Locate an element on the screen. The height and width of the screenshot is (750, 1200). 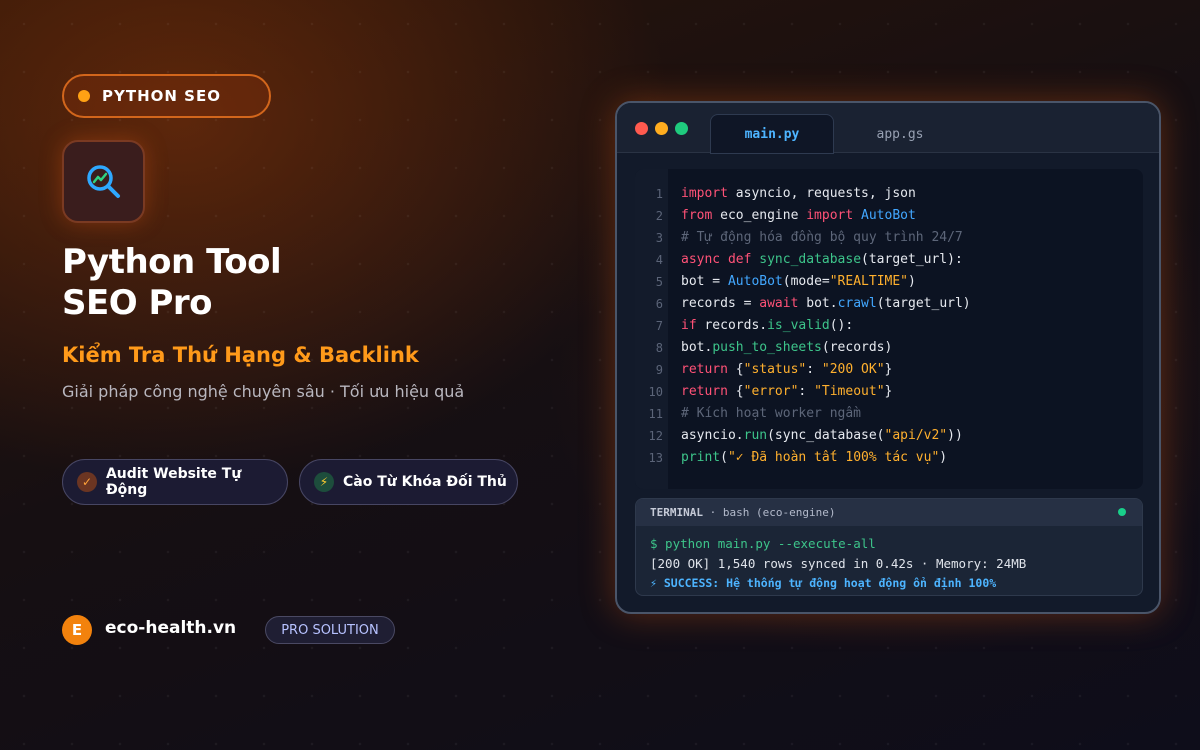
code-token: # Kích hoạt worker ngầm is located at coordinates (771, 413).